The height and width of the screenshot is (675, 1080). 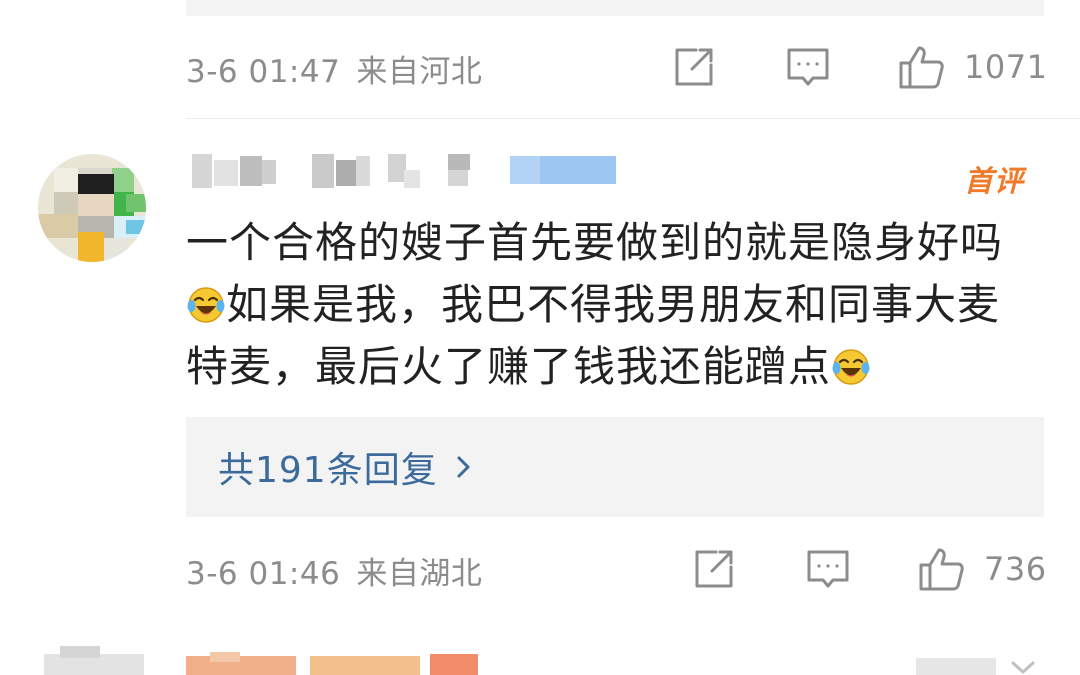 I want to click on previous-reply-box, so click(x=615, y=8).